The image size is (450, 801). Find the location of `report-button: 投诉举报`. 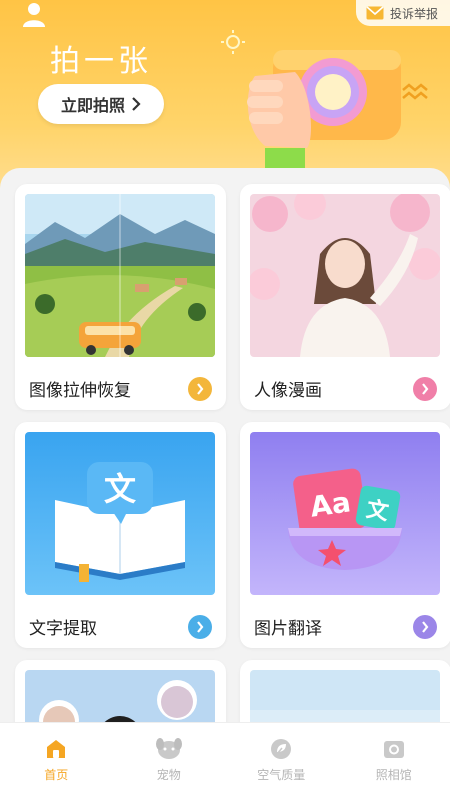

report-button: 投诉举报 is located at coordinates (403, 13).